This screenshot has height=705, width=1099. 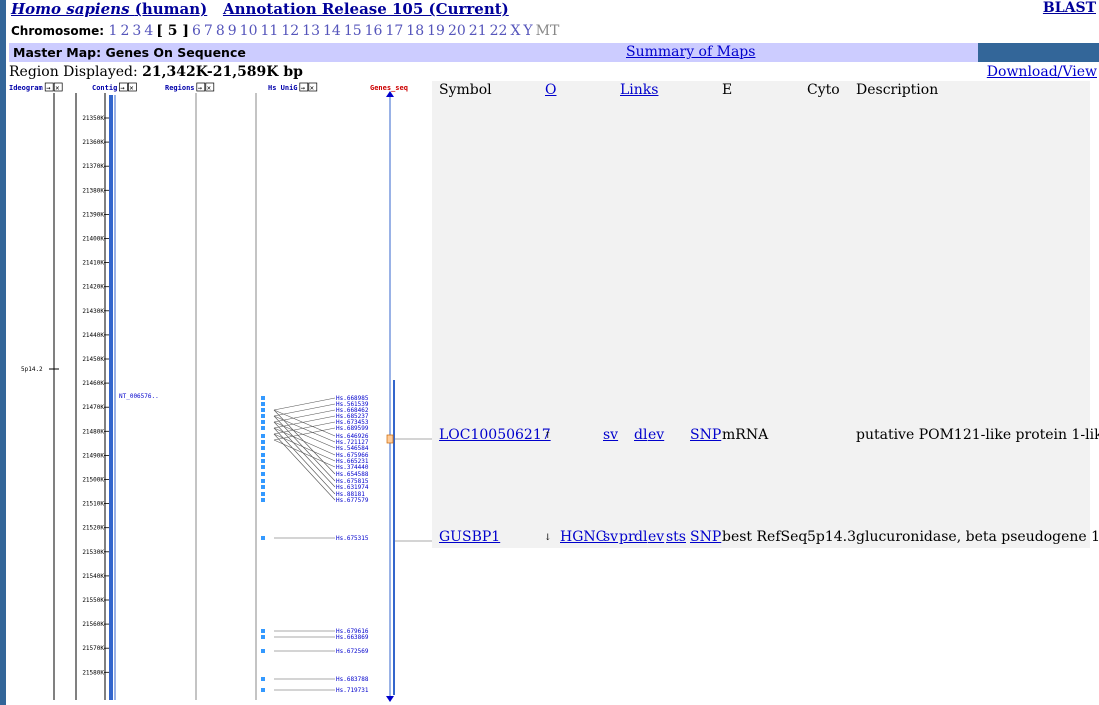 What do you see at coordinates (583, 537) in the screenshot?
I see `link-hgnc: HGNC` at bounding box center [583, 537].